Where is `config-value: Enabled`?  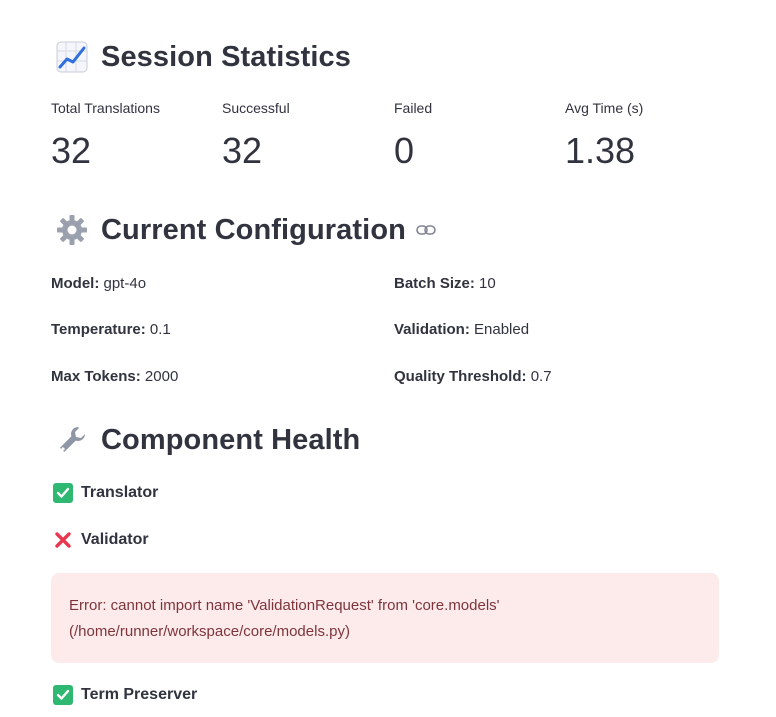
config-value: Enabled is located at coordinates (502, 329).